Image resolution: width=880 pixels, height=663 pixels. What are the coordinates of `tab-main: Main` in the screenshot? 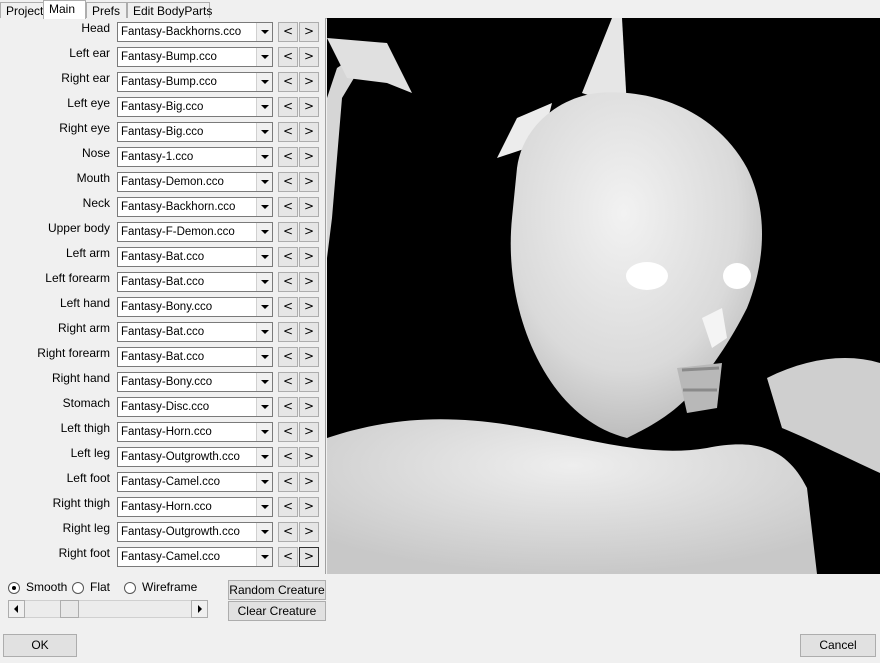 It's located at (64, 9).